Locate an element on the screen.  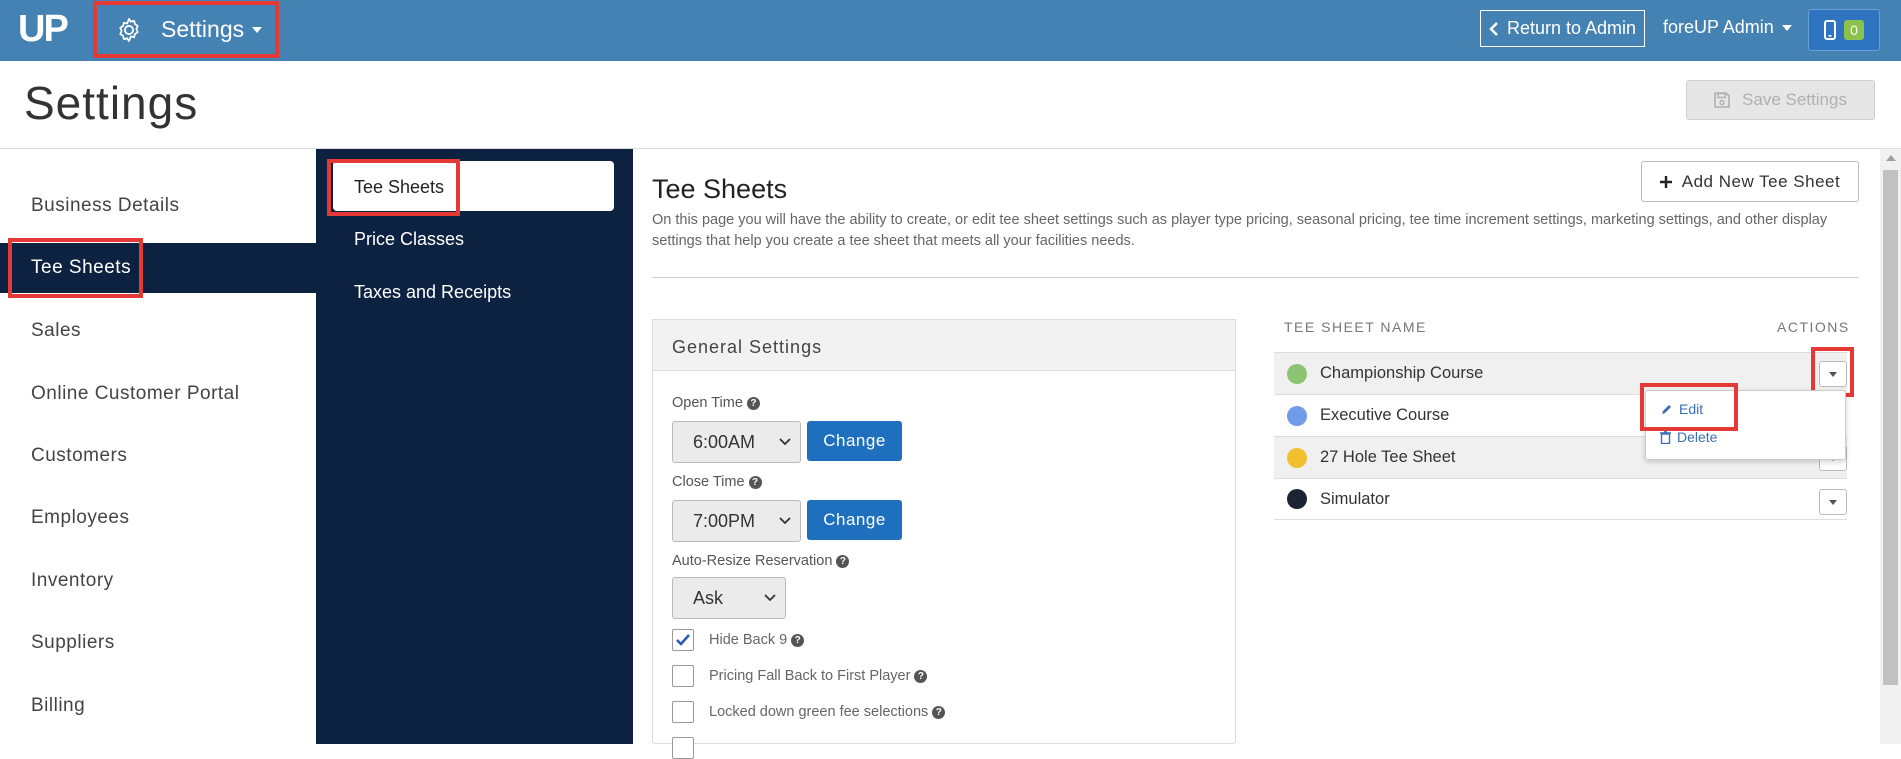
save-settings-label: Save Settings is located at coordinates (1794, 99).